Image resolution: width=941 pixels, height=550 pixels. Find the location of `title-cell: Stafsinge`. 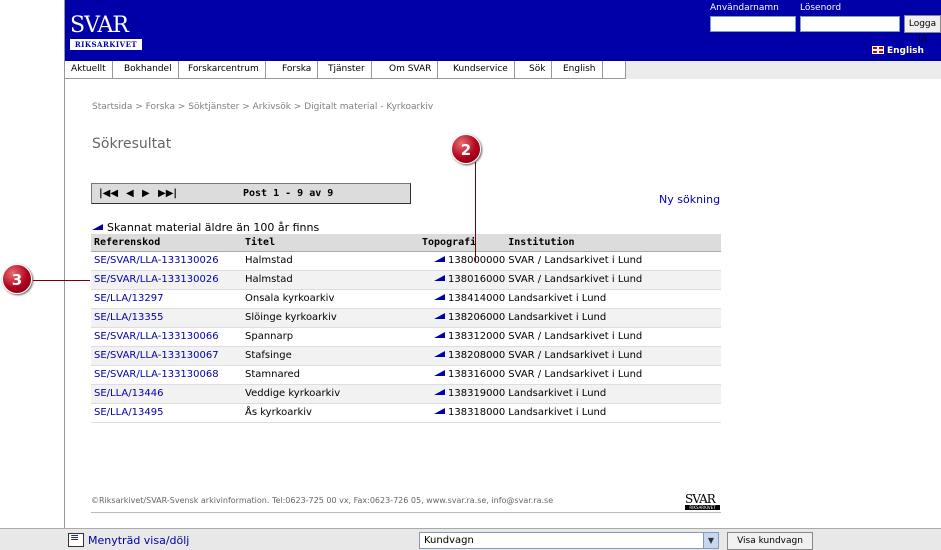

title-cell: Stafsinge is located at coordinates (330, 356).